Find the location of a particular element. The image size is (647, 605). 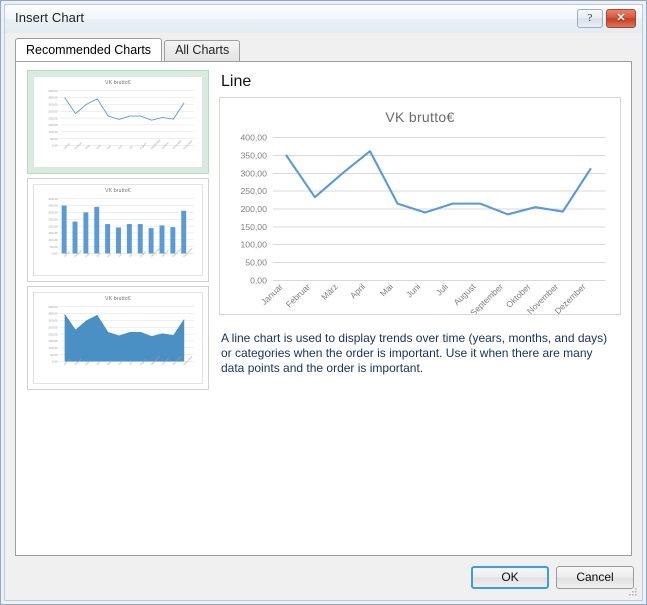

close-icon: ✕ is located at coordinates (621, 18).